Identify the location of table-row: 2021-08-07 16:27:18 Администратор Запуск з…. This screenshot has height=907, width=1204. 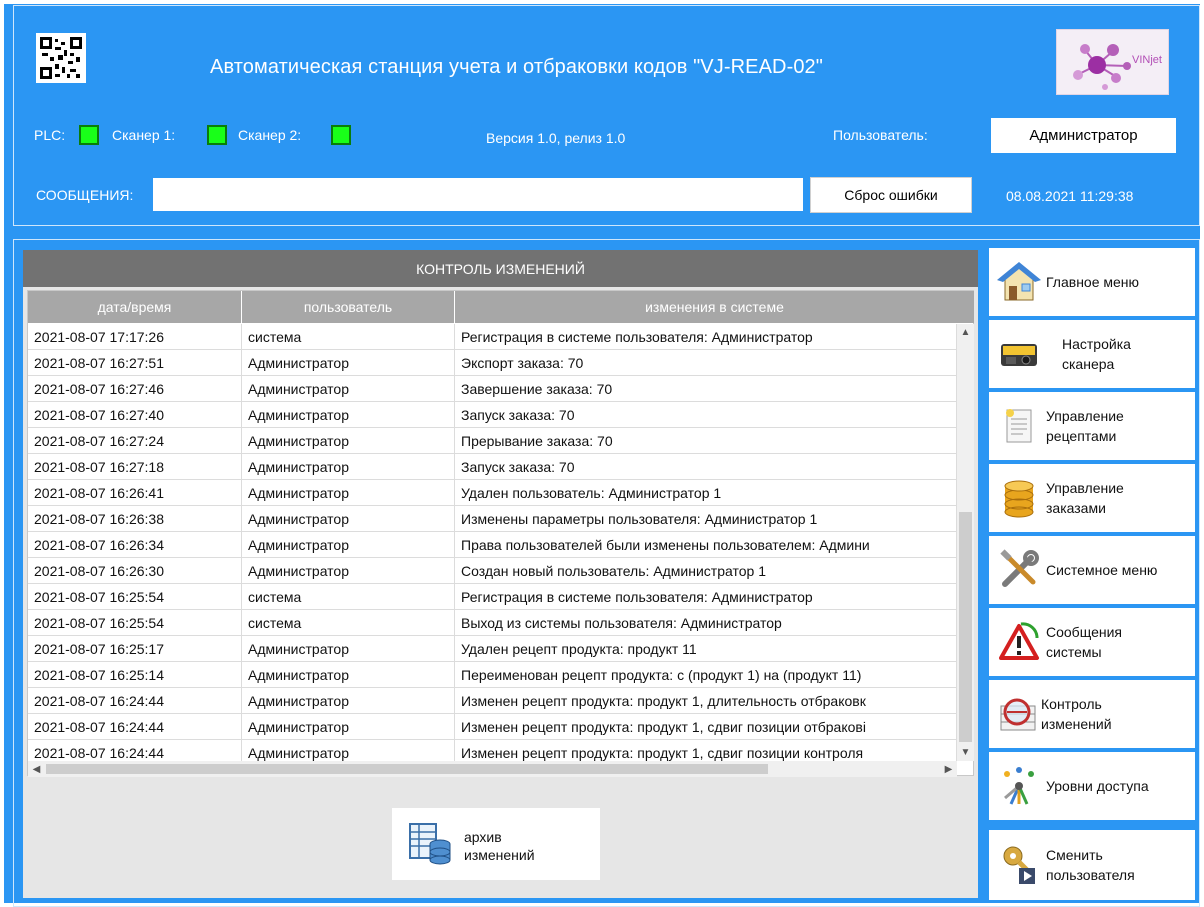
(492, 467).